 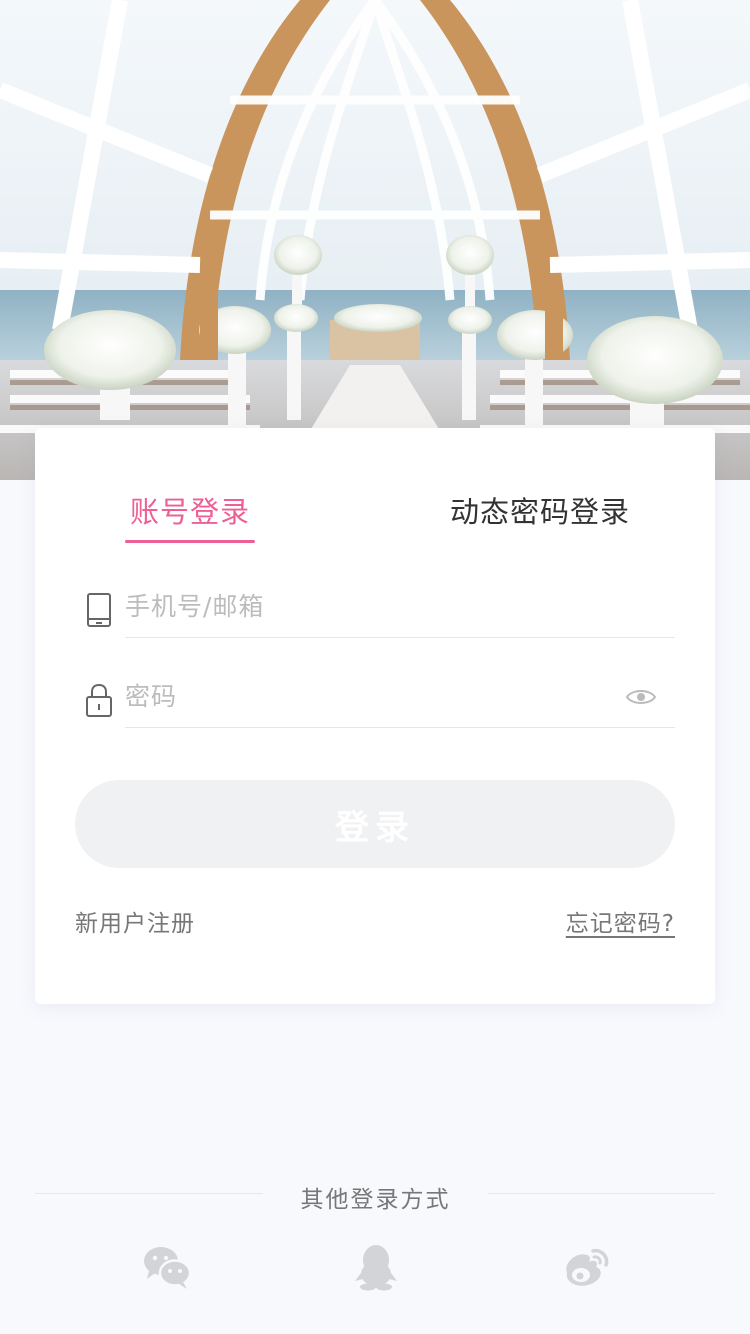 I want to click on eye-icon, so click(x=641, y=697).